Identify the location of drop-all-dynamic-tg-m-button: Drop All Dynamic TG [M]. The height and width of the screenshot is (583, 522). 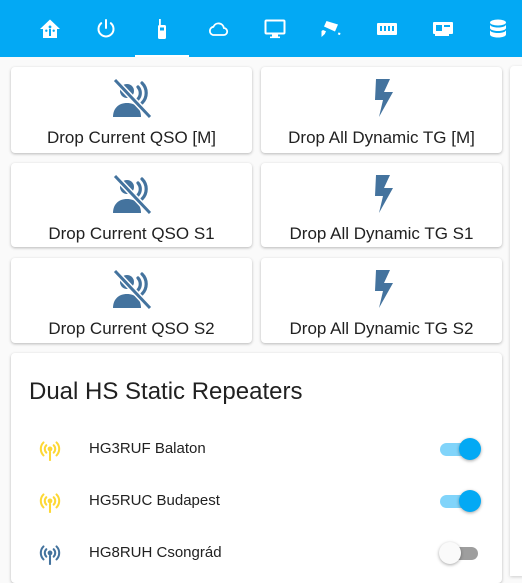
(381, 110).